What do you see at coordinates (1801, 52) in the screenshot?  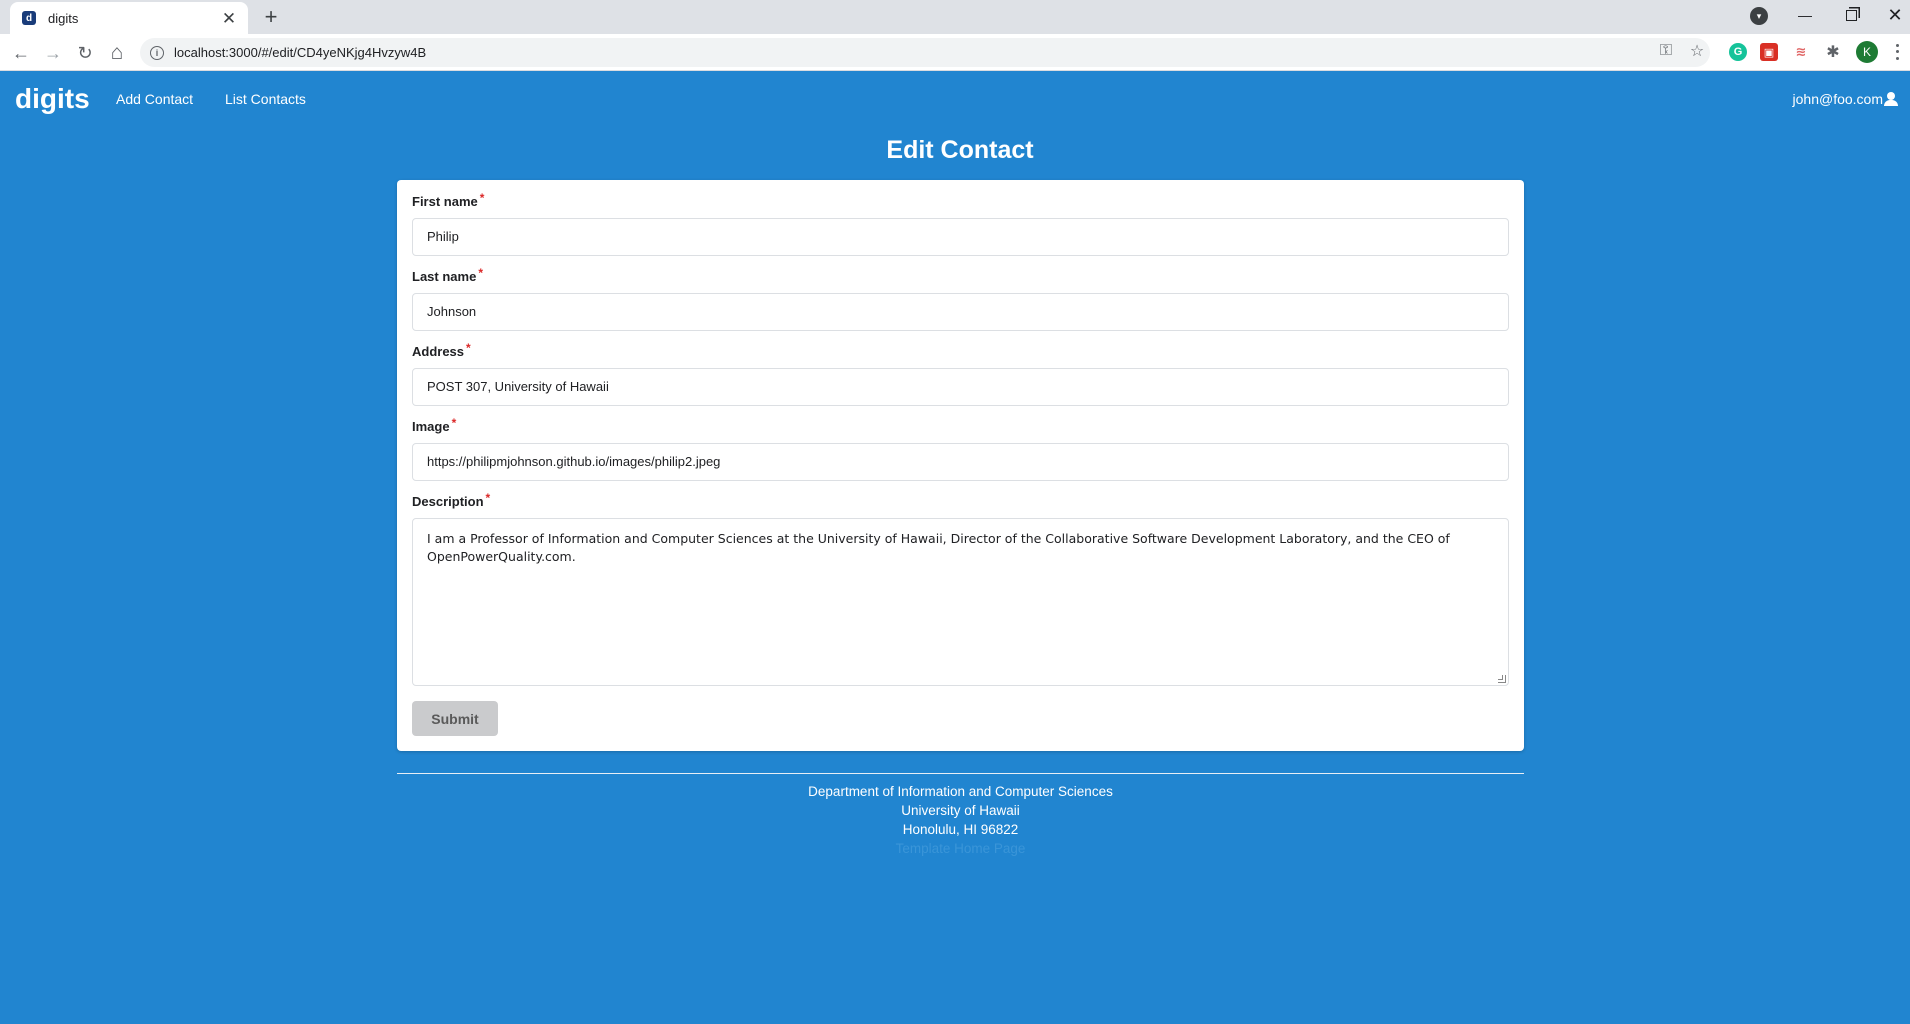 I see `wave-extension-icon: ≋` at bounding box center [1801, 52].